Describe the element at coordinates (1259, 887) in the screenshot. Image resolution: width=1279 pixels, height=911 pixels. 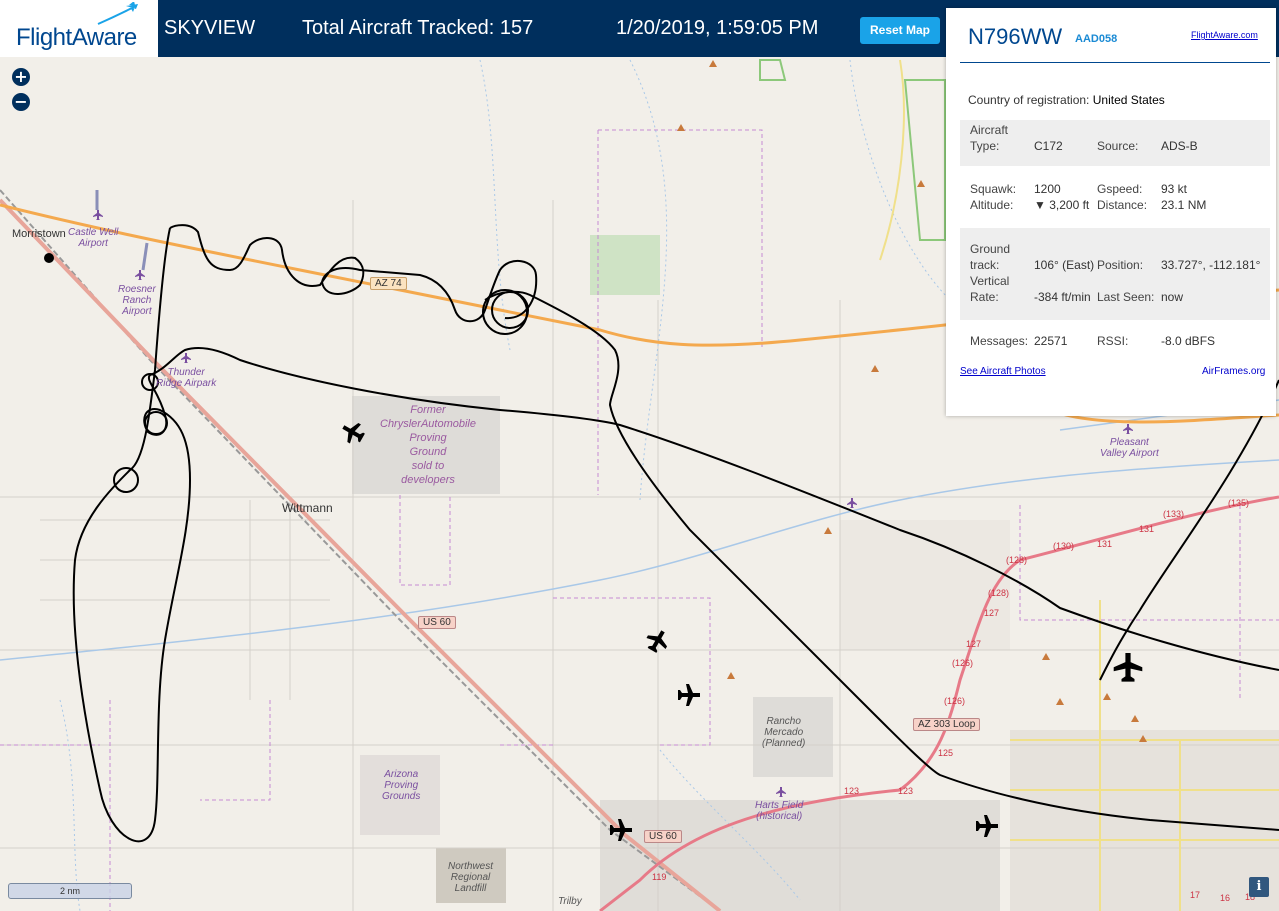
I see `info-icon: i` at that location.